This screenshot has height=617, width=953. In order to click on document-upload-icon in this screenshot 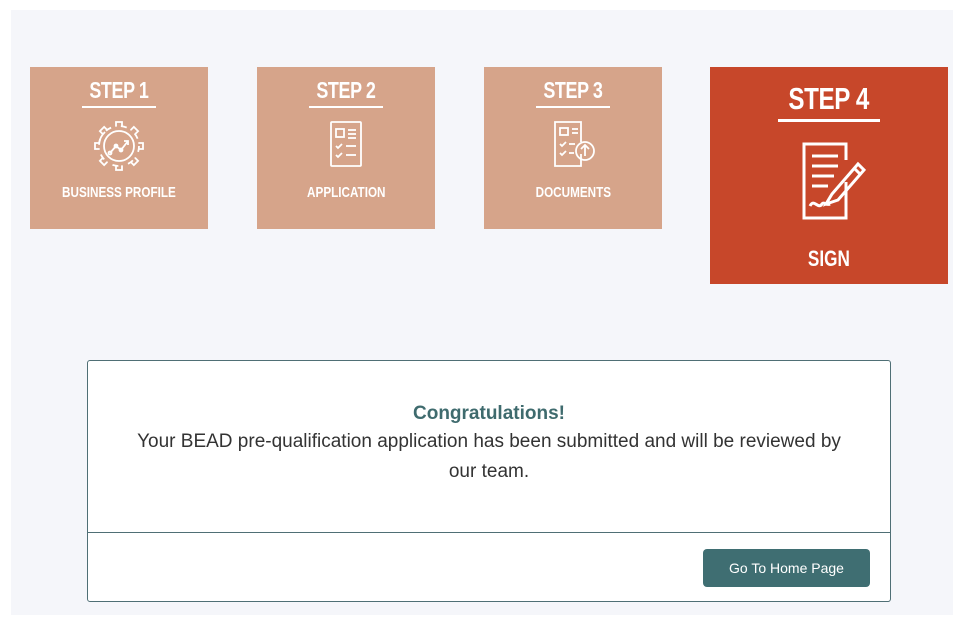, I will do `click(573, 146)`.